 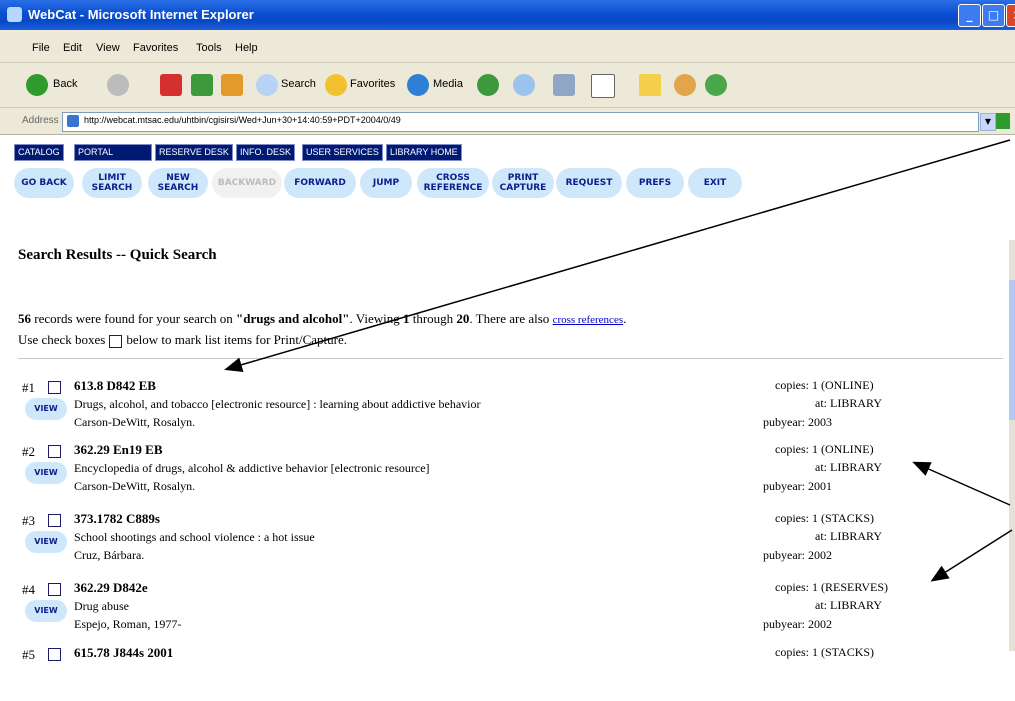 I want to click on arrow-to-online-copies, so click(x=961, y=483).